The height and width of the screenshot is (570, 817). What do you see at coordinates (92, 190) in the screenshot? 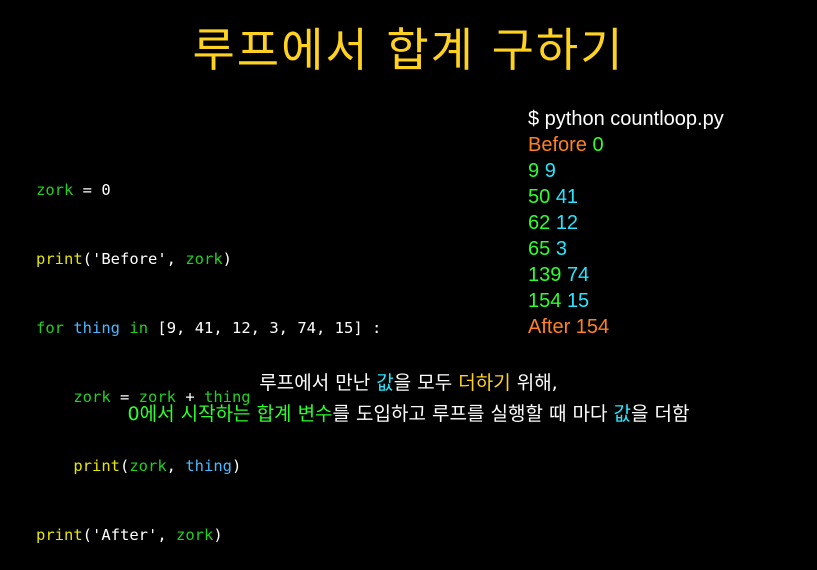
I see `code-token: = 0` at bounding box center [92, 190].